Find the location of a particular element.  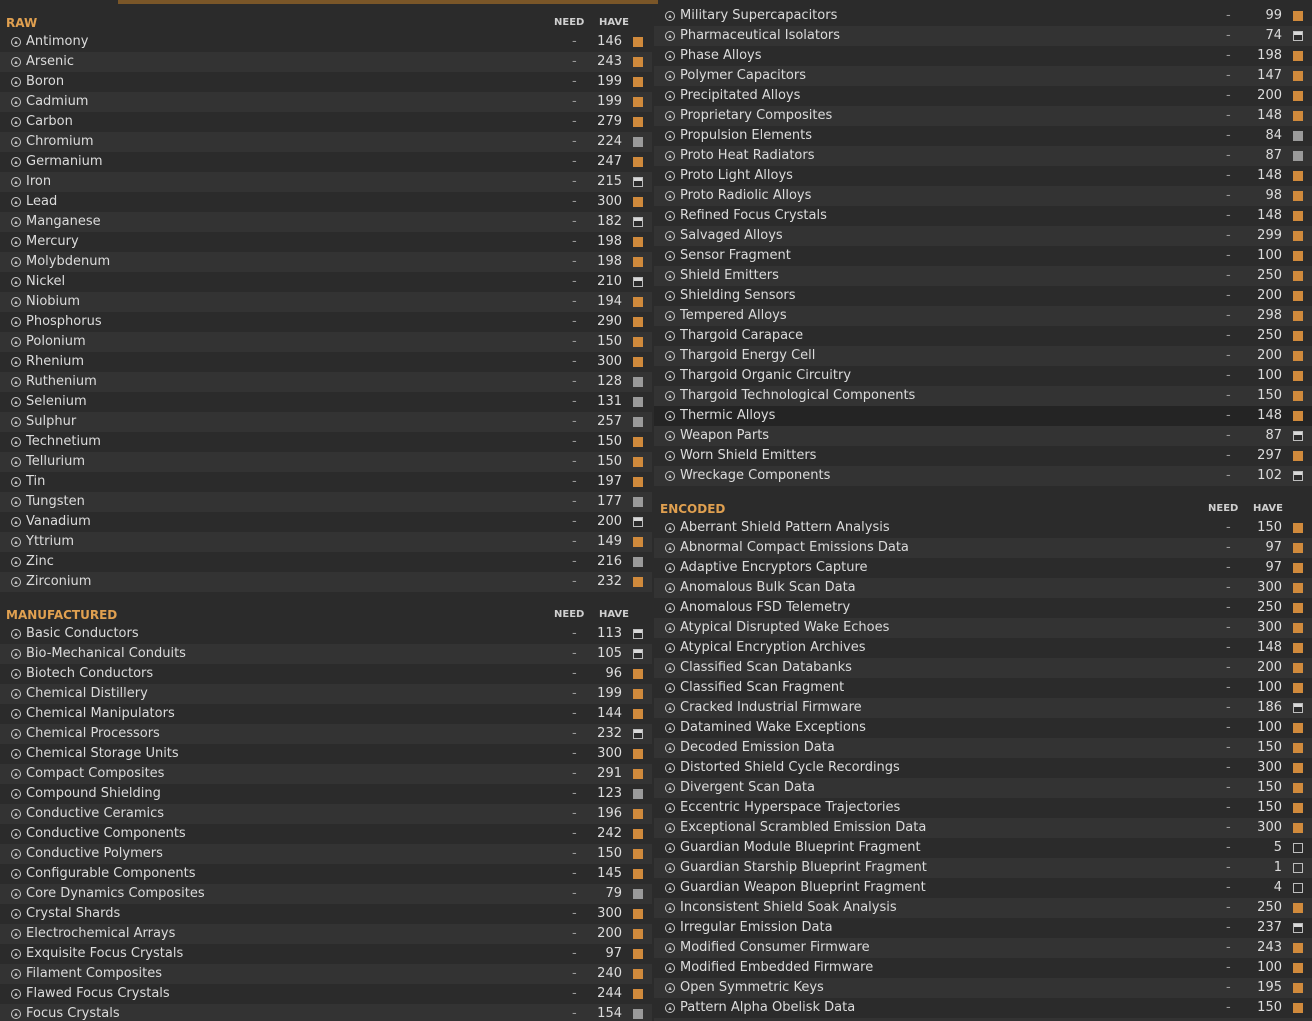

material-row: ▴ Filament Composites -240 is located at coordinates (326, 974).